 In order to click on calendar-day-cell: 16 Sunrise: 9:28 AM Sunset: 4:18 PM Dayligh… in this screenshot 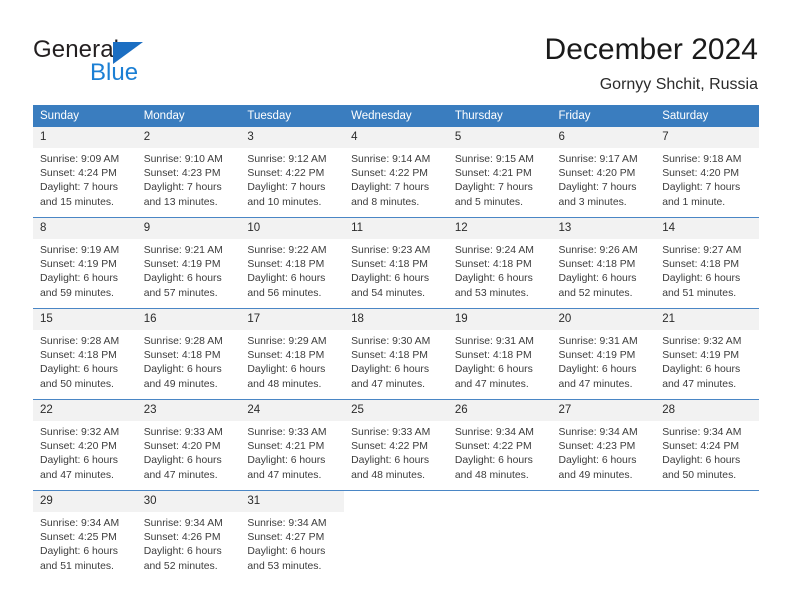, I will do `click(188, 354)`.